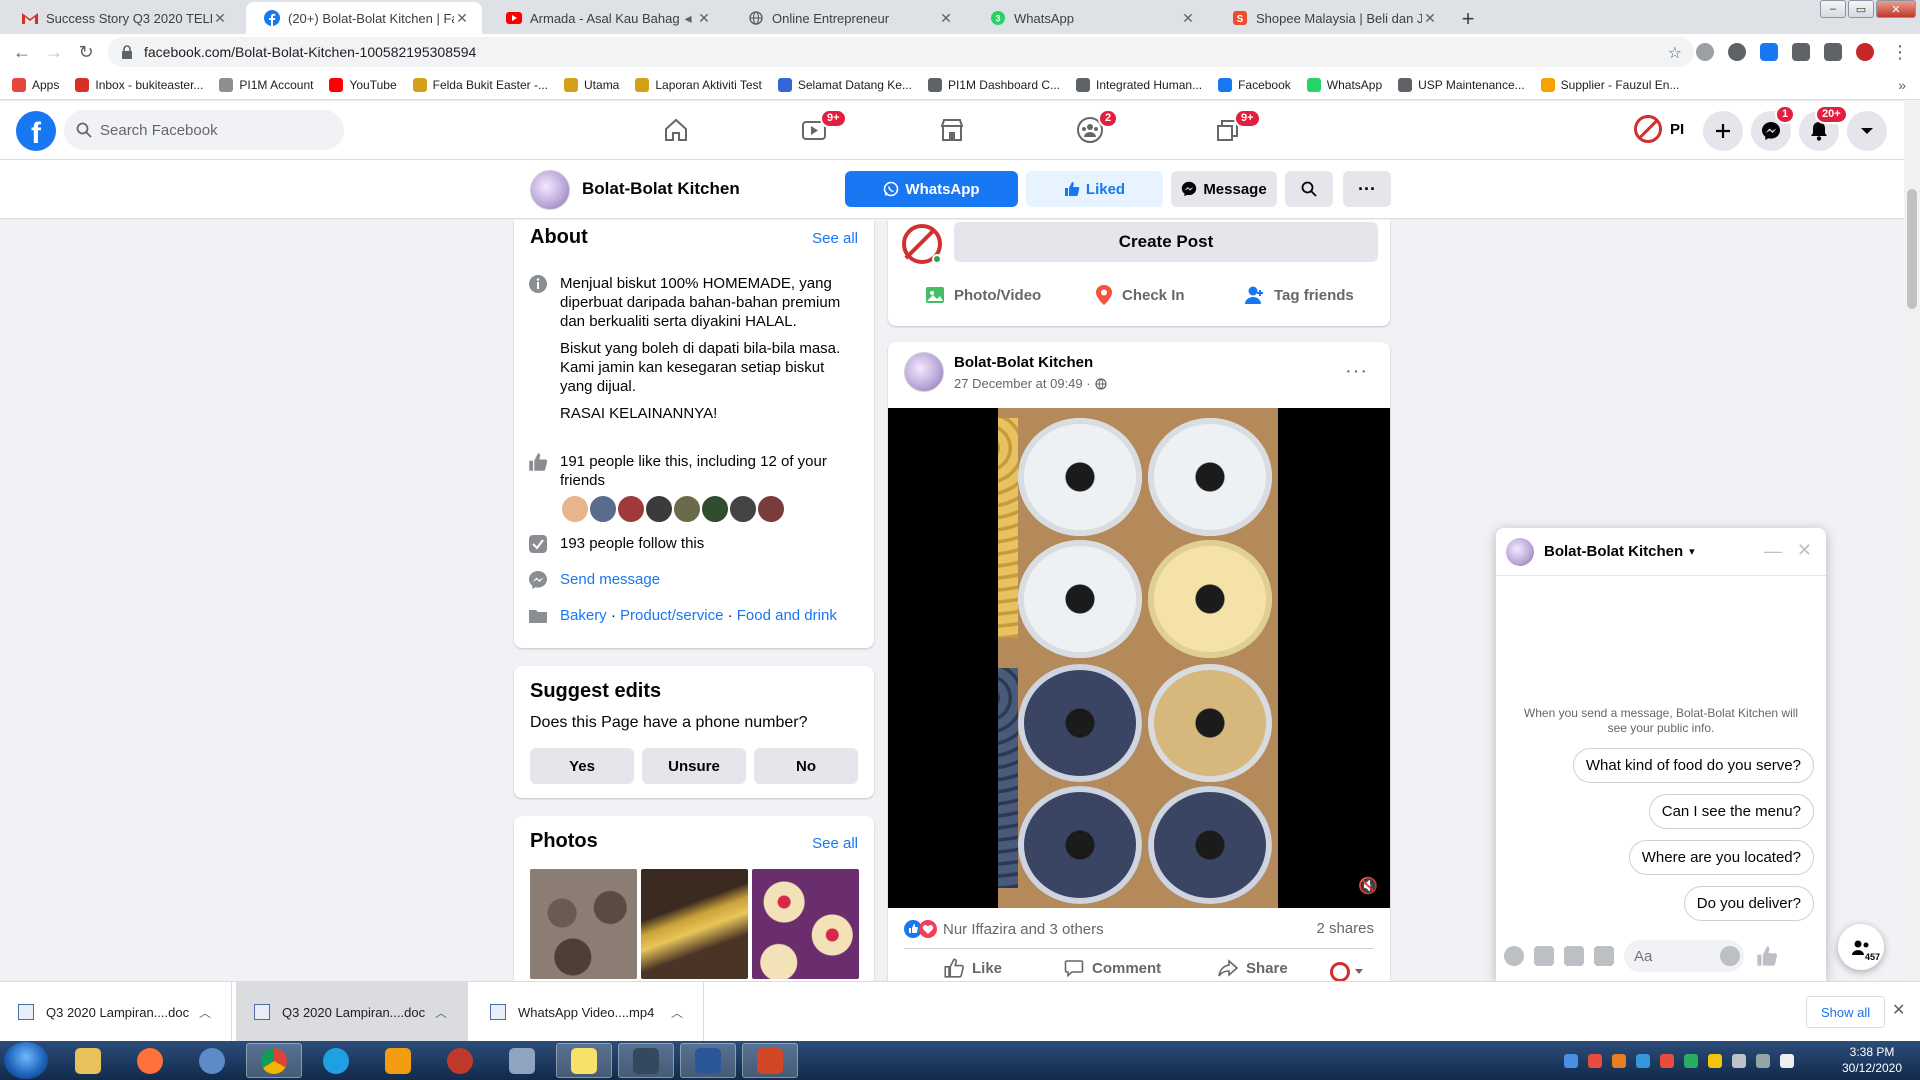 The width and height of the screenshot is (1920, 1080). Describe the element at coordinates (1721, 857) in the screenshot. I see `quick-reply-location: Where are you located?` at that location.